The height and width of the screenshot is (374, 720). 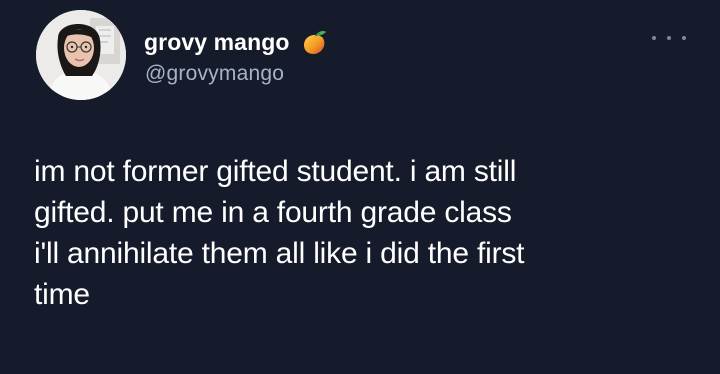 I want to click on avatar, so click(x=81, y=55).